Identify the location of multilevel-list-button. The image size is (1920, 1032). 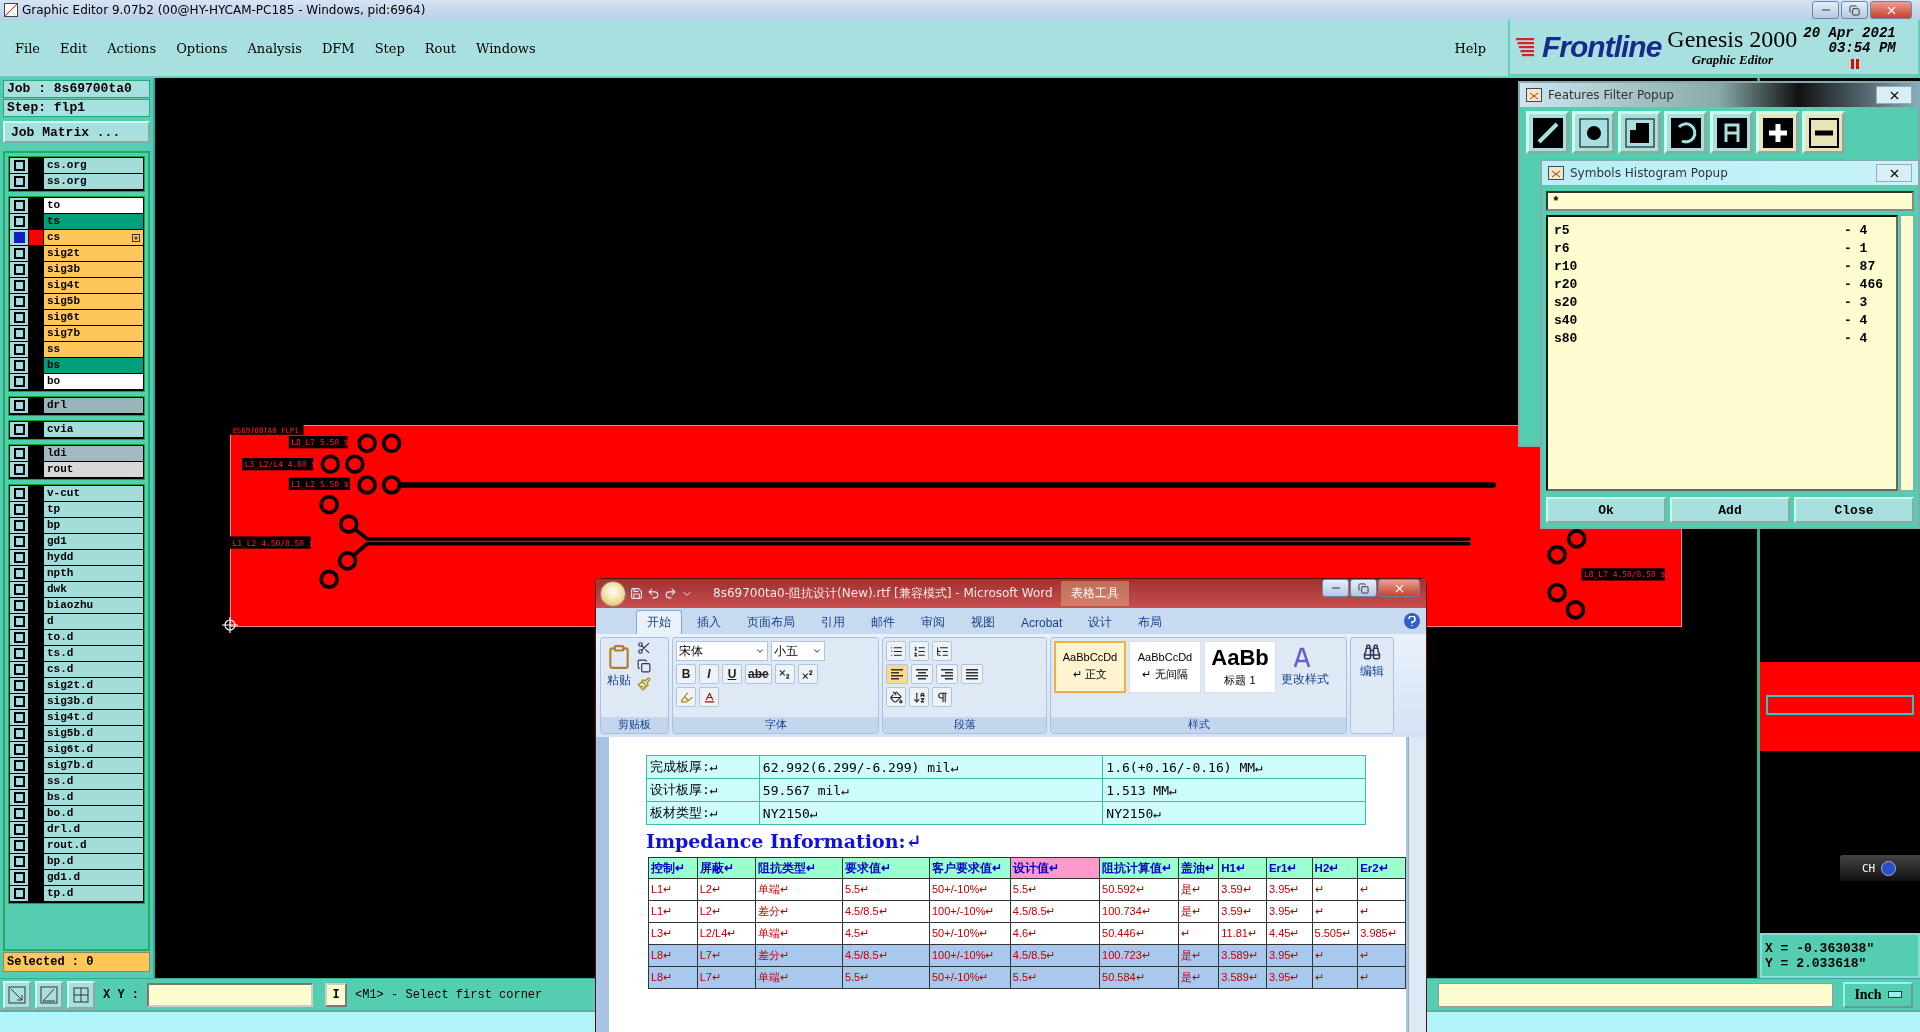
(942, 651).